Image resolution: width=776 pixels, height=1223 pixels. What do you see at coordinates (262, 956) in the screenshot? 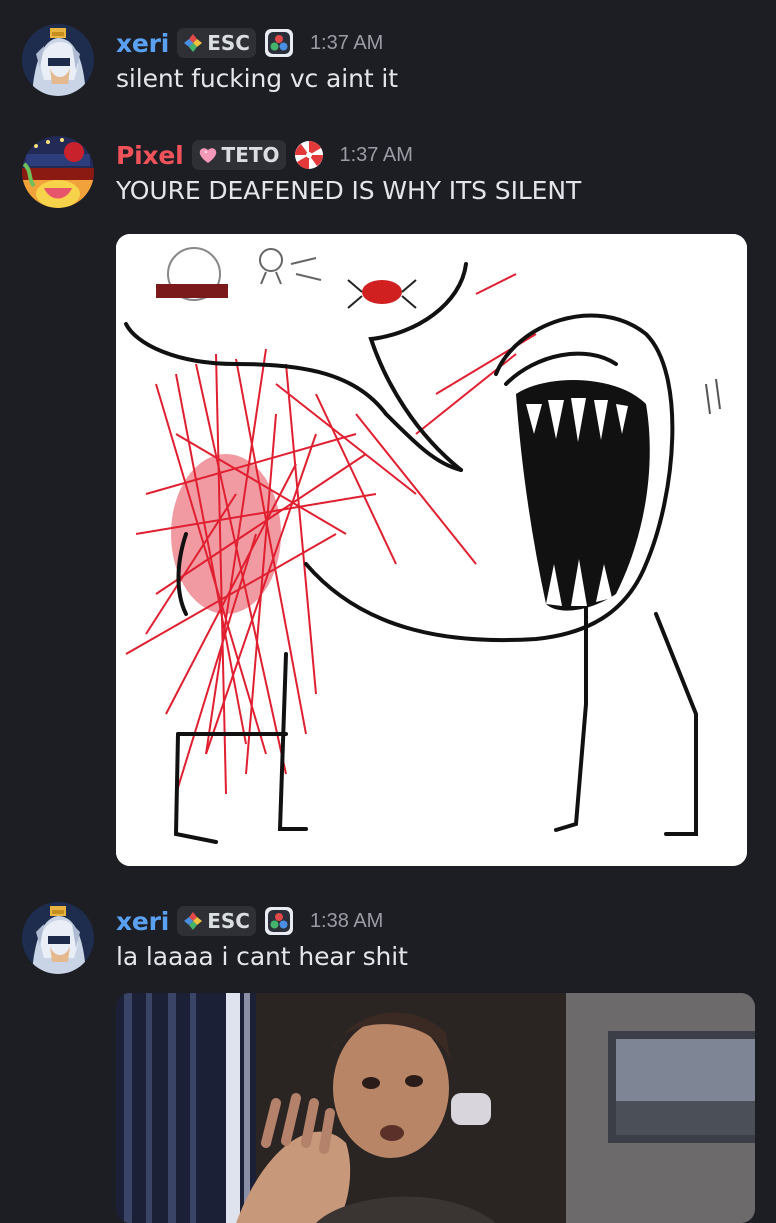
I see `message-text: la laaaa i cant hear shit` at bounding box center [262, 956].